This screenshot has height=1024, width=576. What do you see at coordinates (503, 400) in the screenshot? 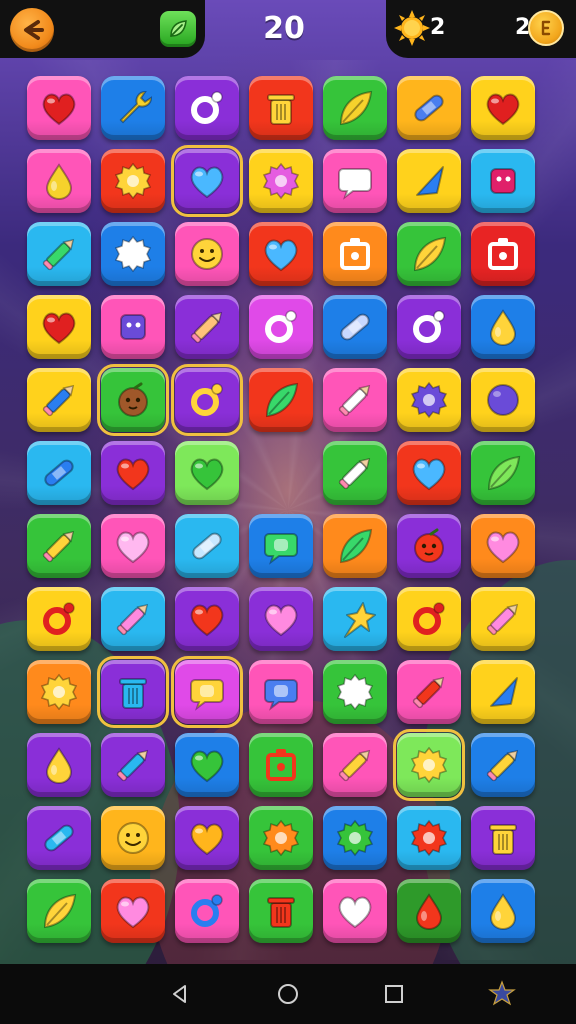
I see `tile-dot-r5c7` at bounding box center [503, 400].